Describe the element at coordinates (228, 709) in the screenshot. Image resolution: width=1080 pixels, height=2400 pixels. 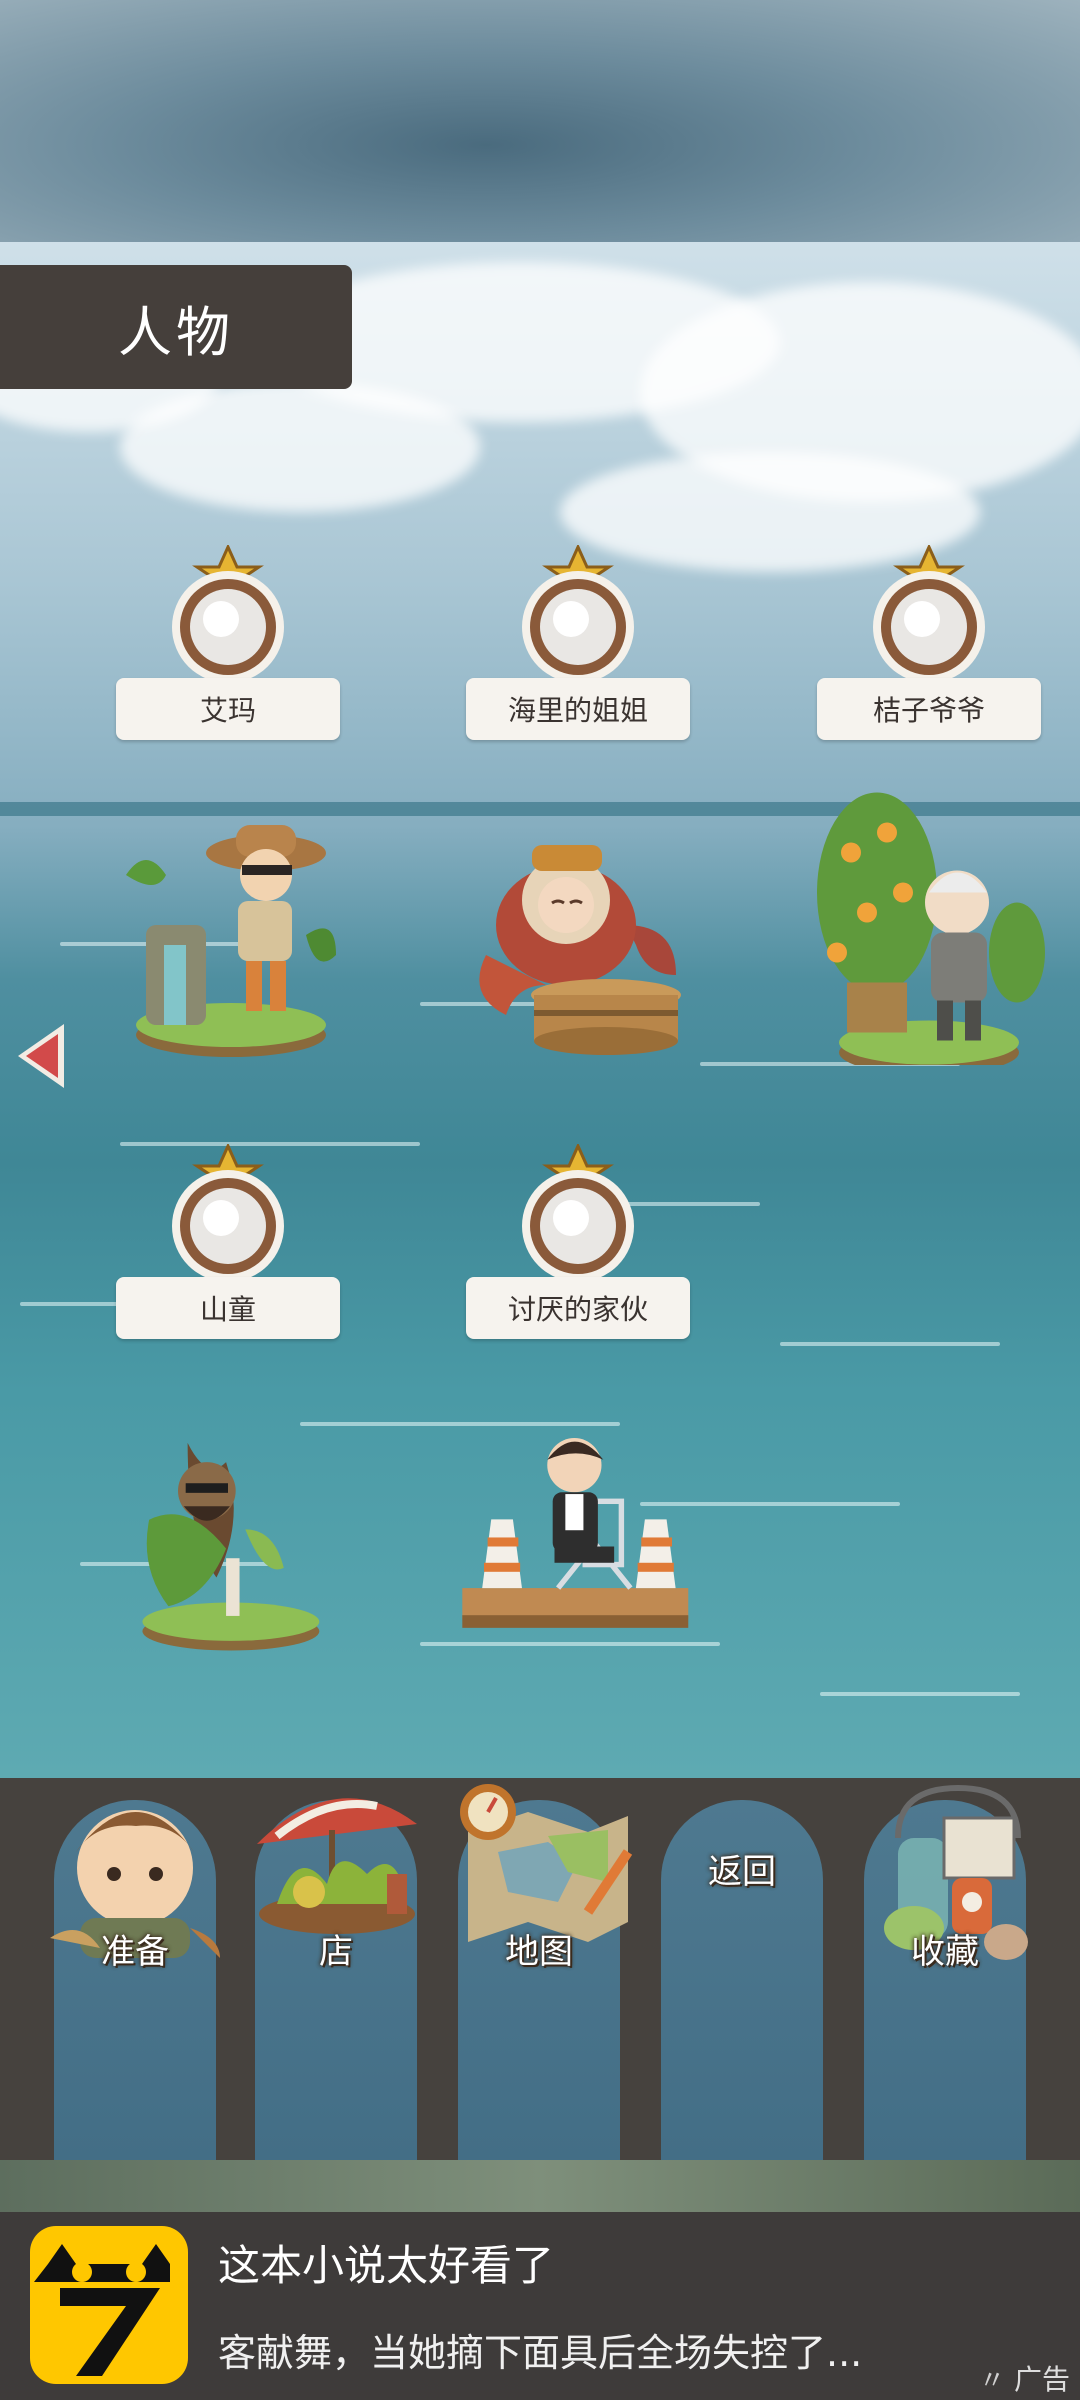
I see `character-name: 艾玛` at that location.